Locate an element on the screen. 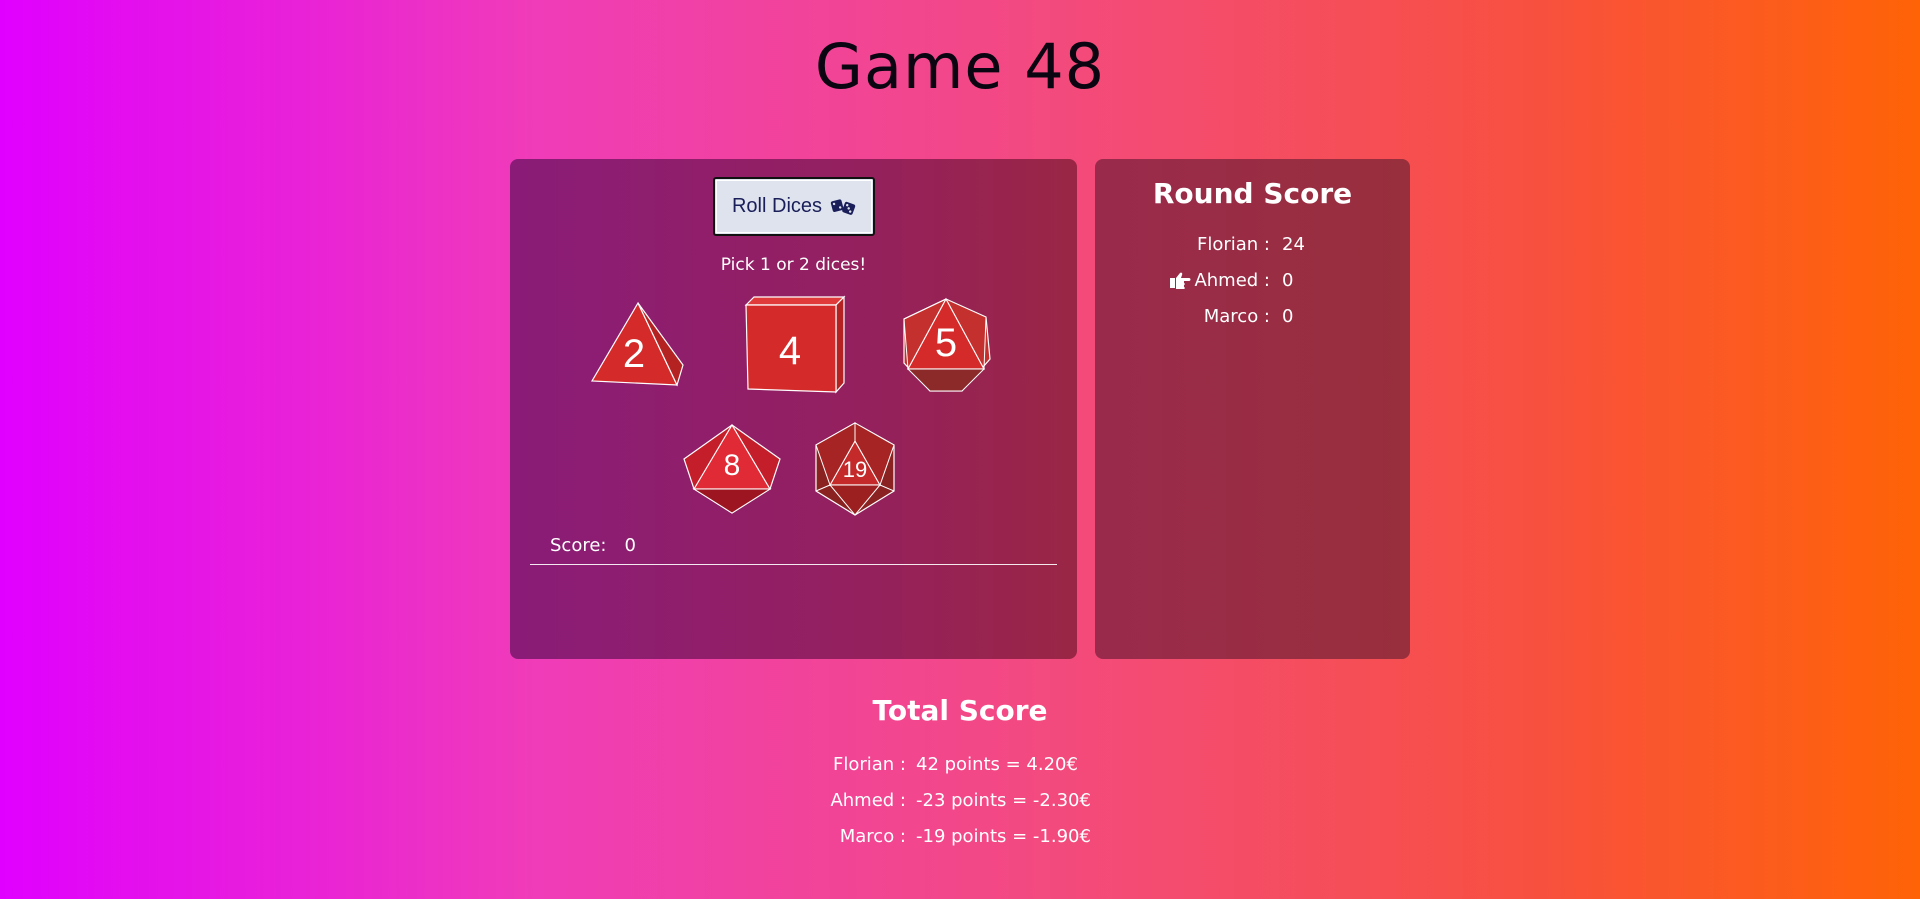 The image size is (1920, 899). die-d4-value: 2 is located at coordinates (634, 353).